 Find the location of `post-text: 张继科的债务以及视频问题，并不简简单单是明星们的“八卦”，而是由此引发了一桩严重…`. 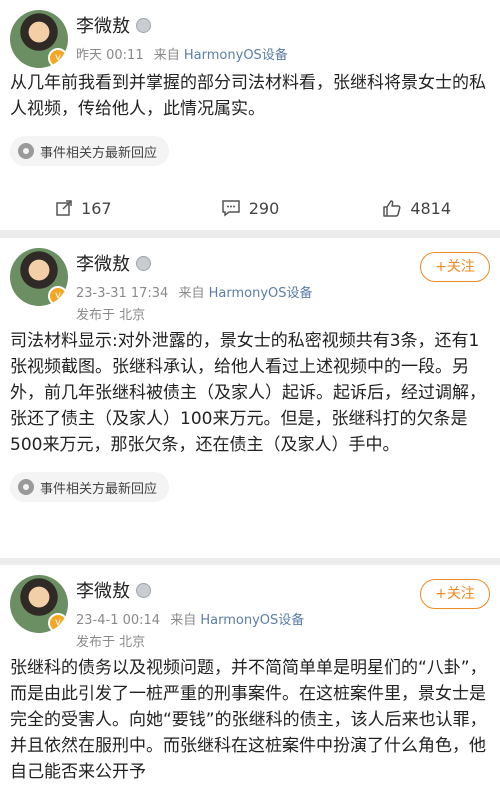

post-text: 张继科的债务以及视频问题，并不简简单单是明星们的“八卦”，而是由此引发了一桩严重… is located at coordinates (248, 720).